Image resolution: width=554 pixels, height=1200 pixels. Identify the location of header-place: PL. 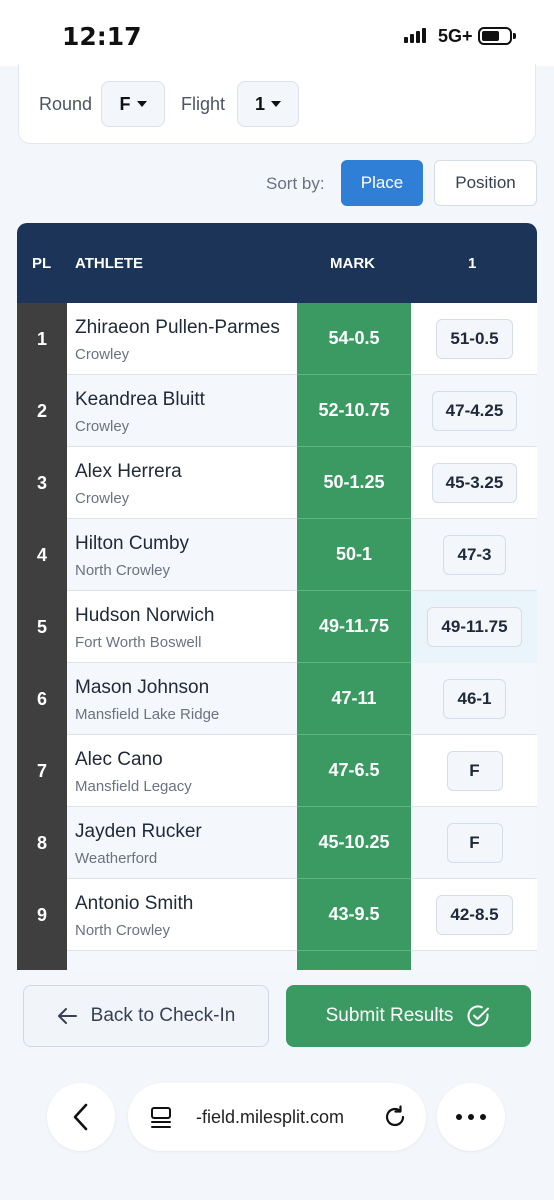
(42, 263).